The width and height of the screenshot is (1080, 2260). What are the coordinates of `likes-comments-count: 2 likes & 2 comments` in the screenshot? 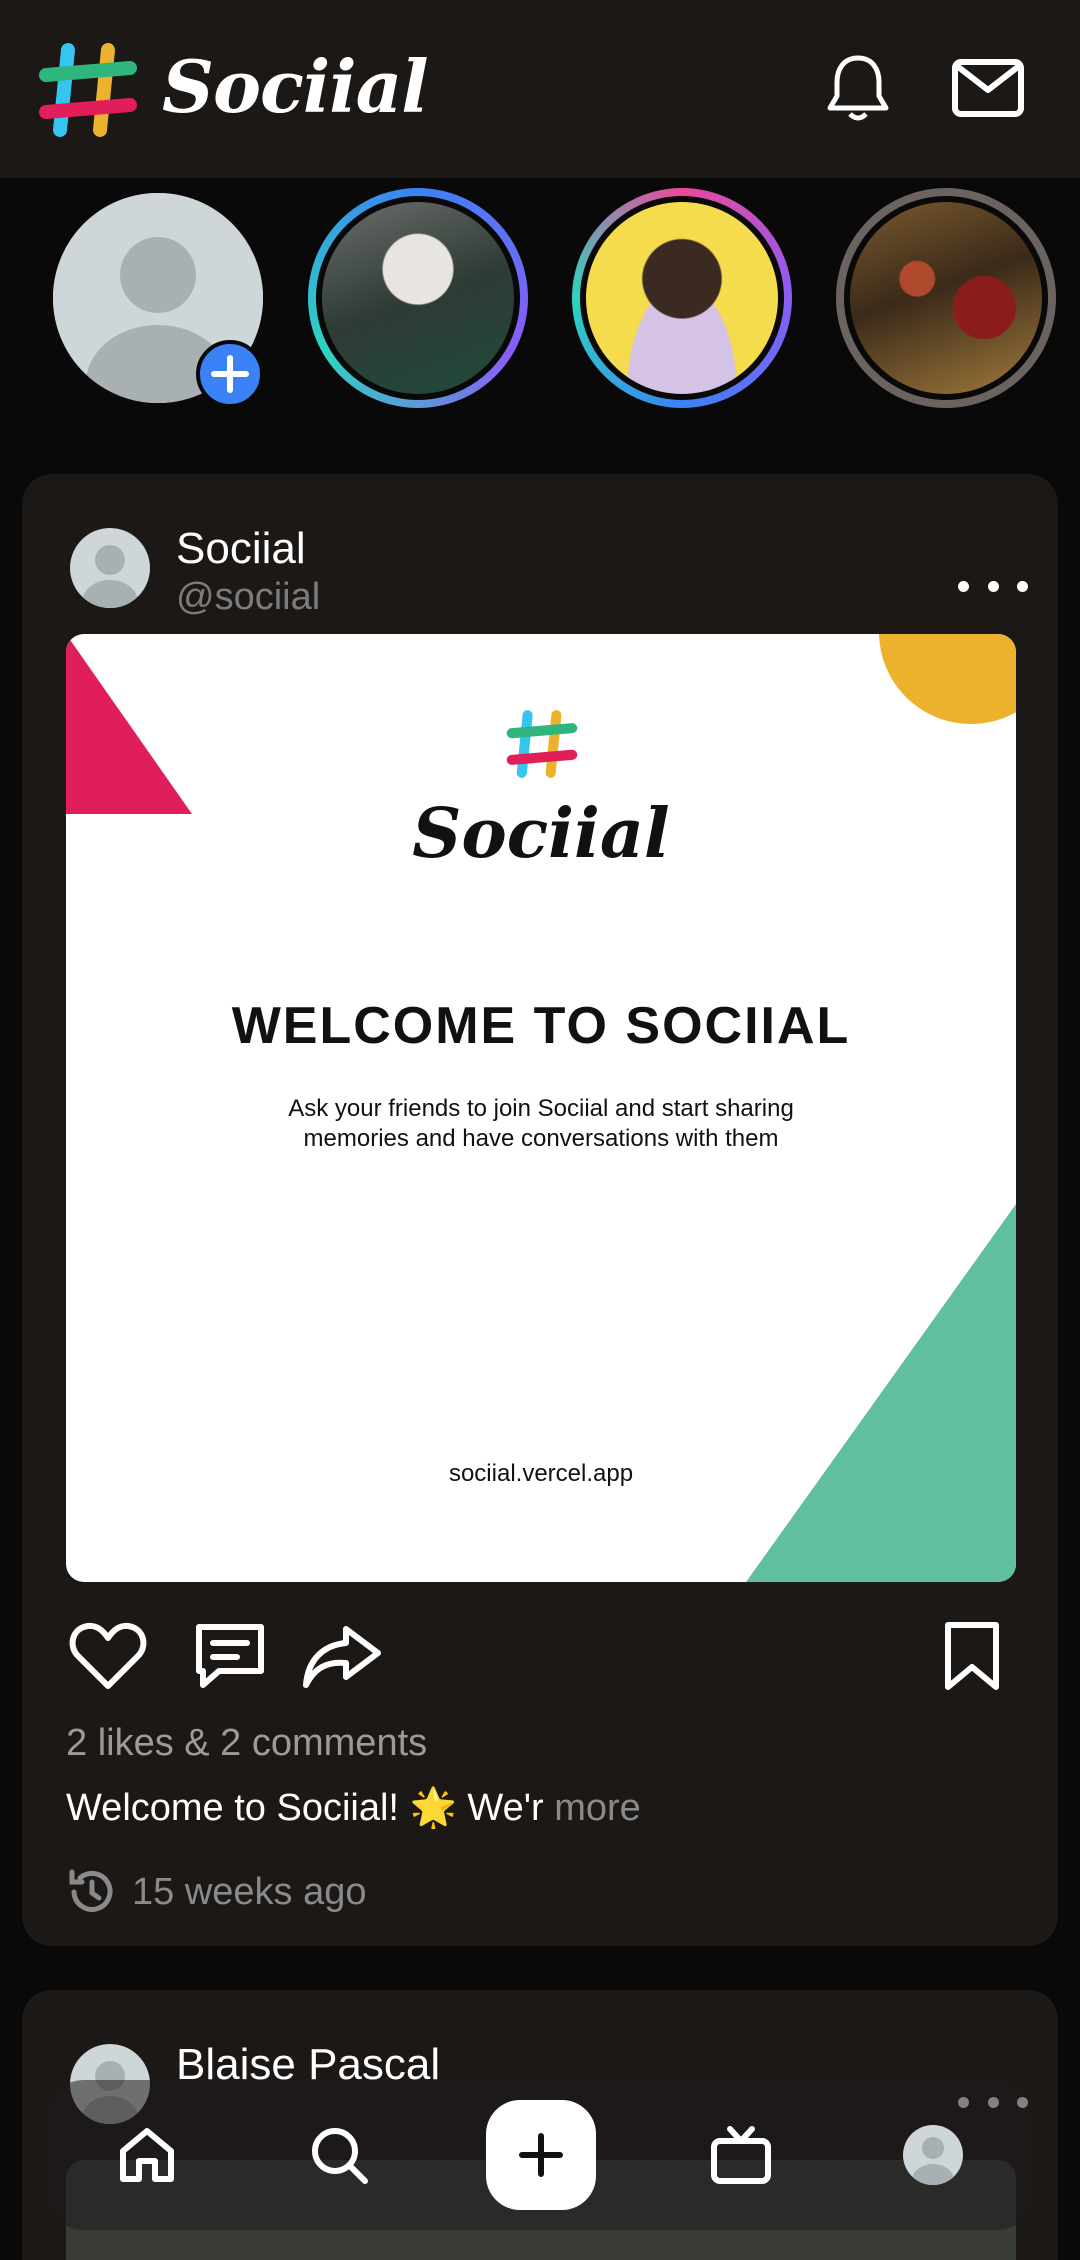 It's located at (246, 1743).